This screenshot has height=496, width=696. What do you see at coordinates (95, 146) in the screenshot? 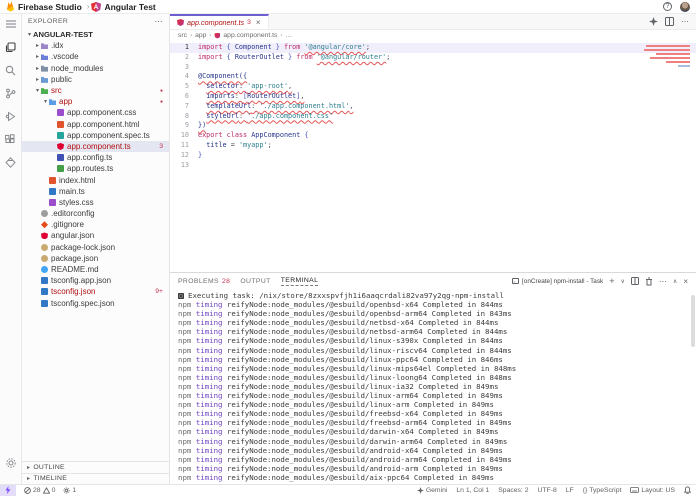
I see `tree-item-app-component-ts: app.component.ts3` at bounding box center [95, 146].